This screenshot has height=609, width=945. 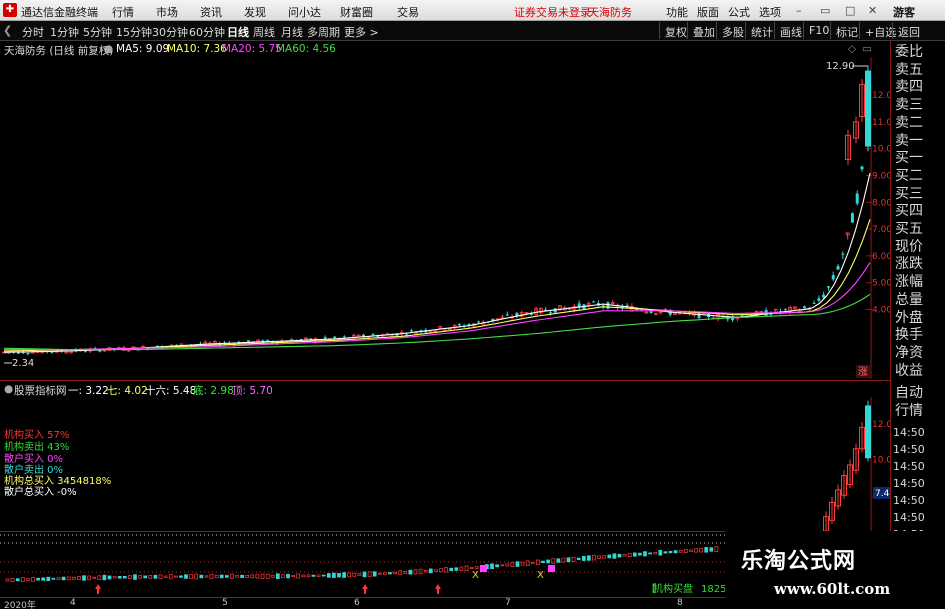 What do you see at coordinates (909, 393) in the screenshot?
I see `quote-tab: 自动` at bounding box center [909, 393].